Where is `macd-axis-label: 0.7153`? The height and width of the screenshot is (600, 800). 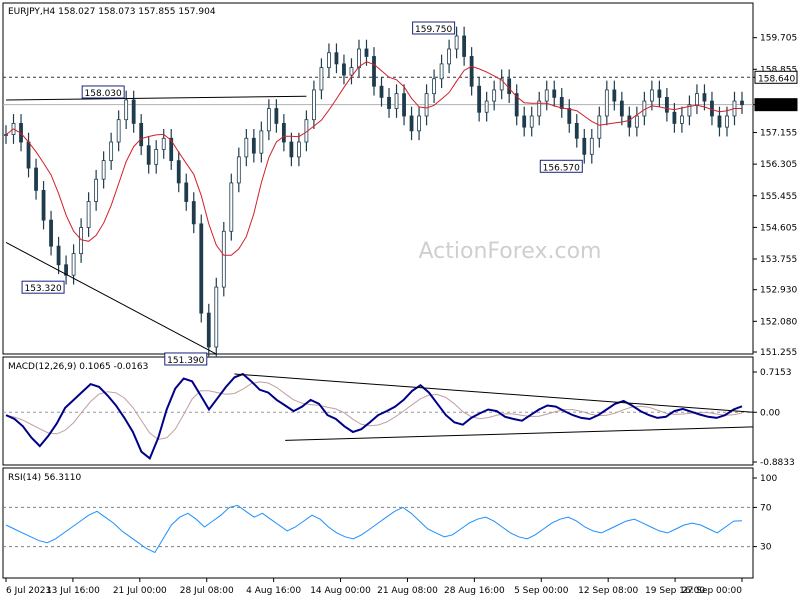 macd-axis-label: 0.7153 is located at coordinates (776, 373).